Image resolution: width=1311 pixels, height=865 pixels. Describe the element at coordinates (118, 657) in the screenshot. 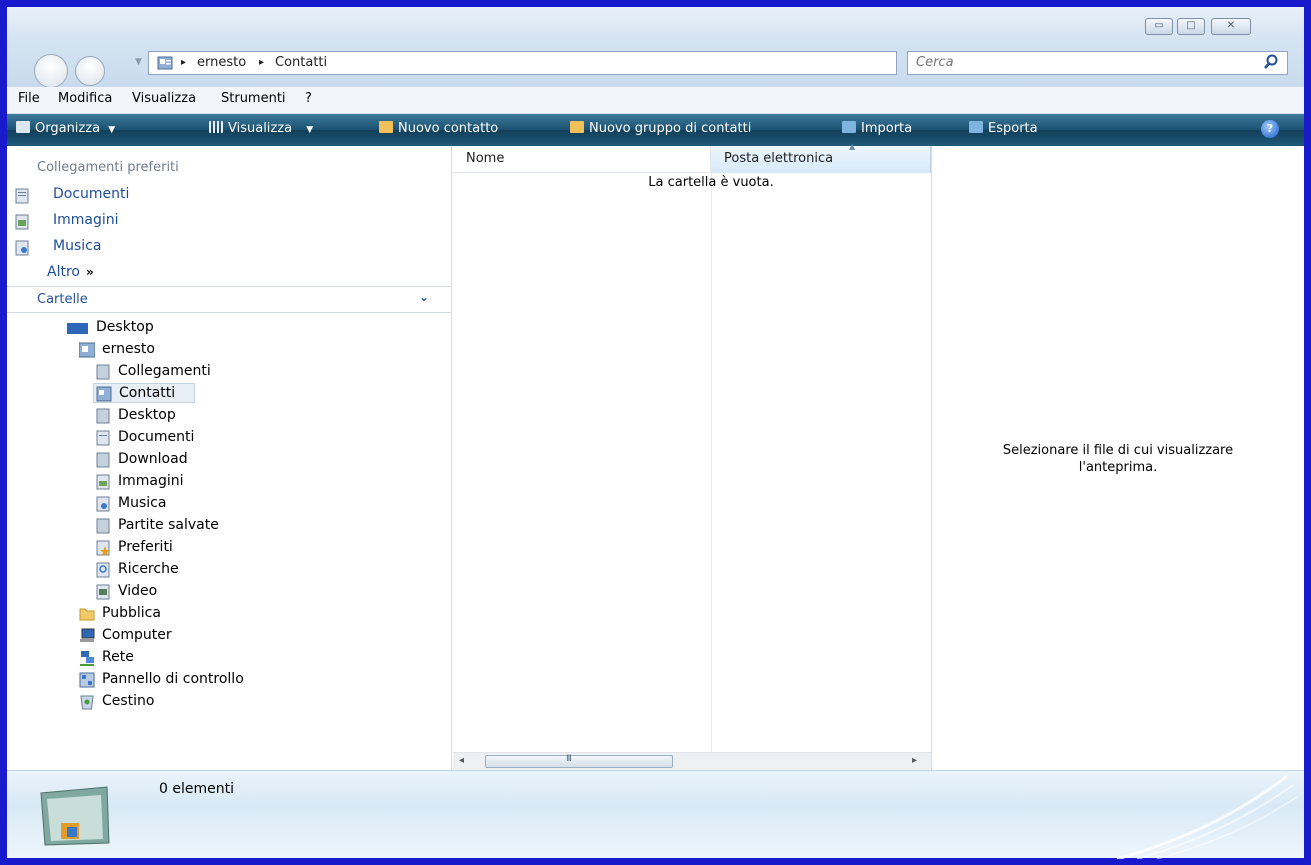

I see `tree-label: Rete` at that location.